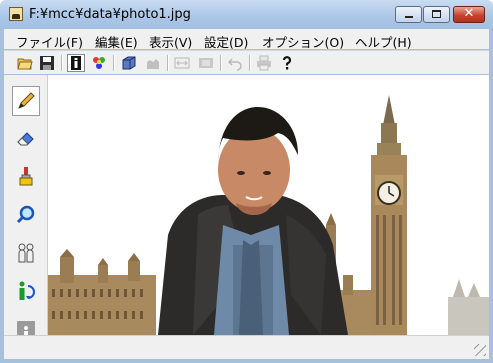 This screenshot has width=493, height=363. What do you see at coordinates (408, 14) in the screenshot?
I see `minimize-button` at bounding box center [408, 14].